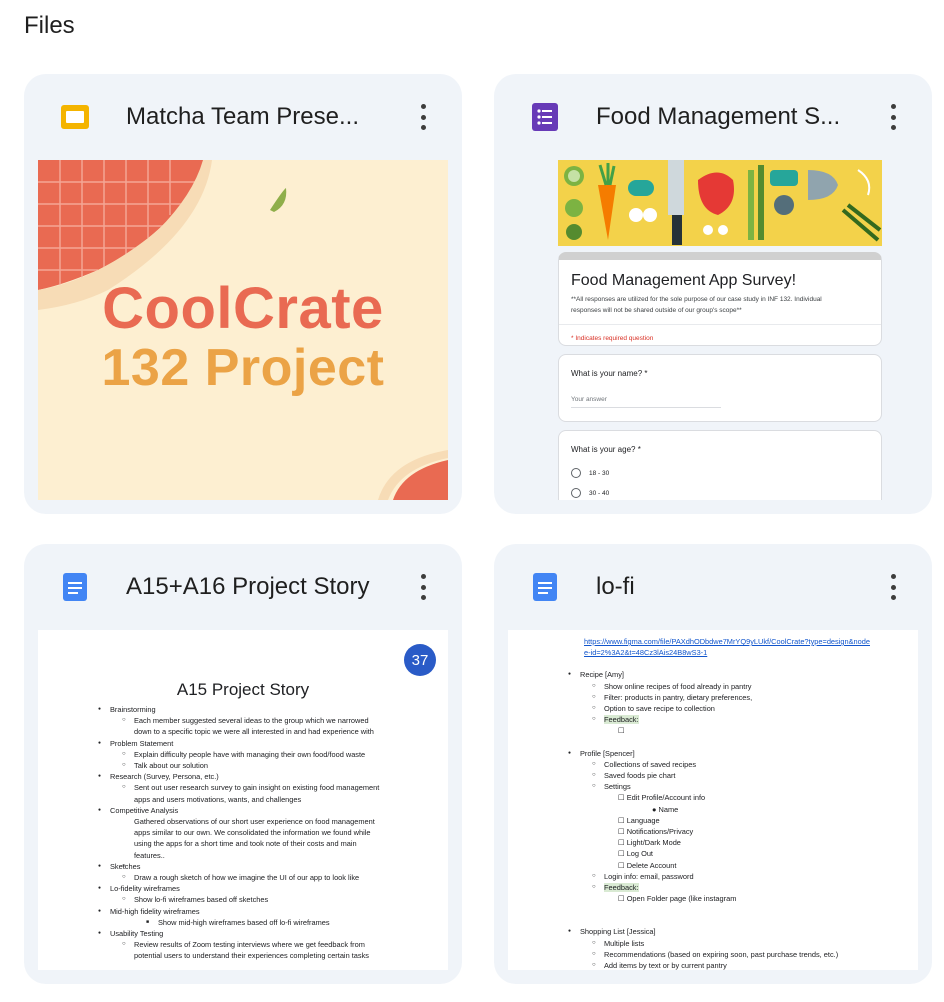  I want to click on file-card-header: A15+A16 Project Story, so click(243, 587).